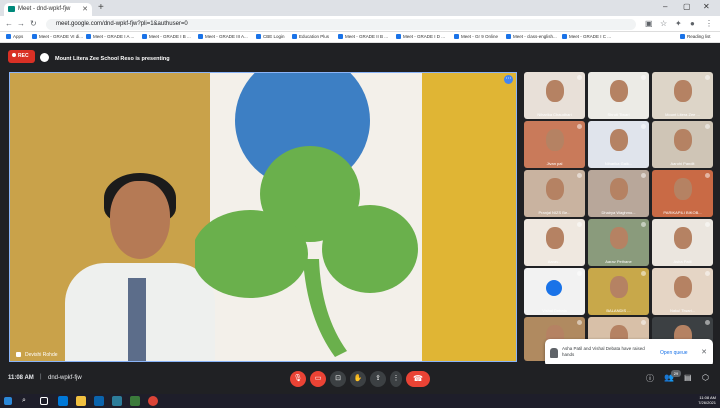 The width and height of the screenshot is (720, 408). What do you see at coordinates (63, 401) in the screenshot?
I see `edge-icon` at bounding box center [63, 401].